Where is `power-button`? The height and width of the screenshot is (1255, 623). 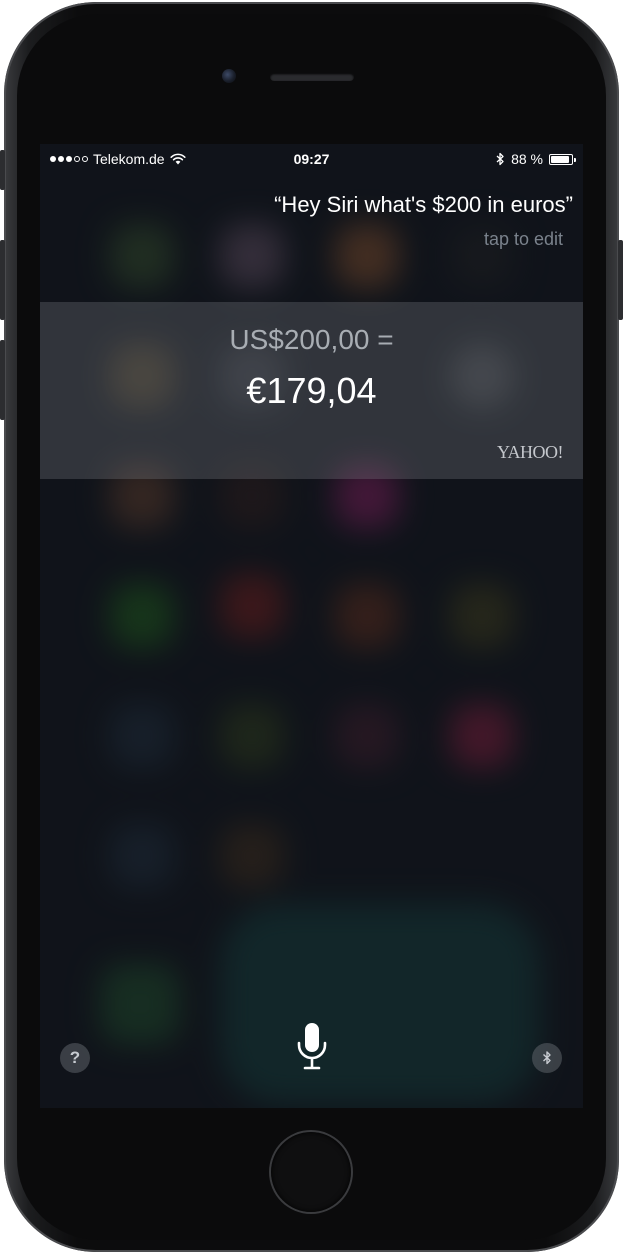
power-button is located at coordinates (620, 280).